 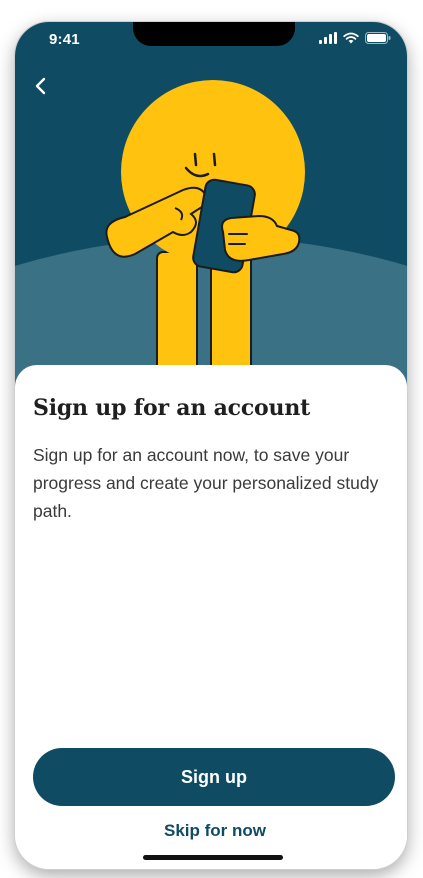 I want to click on back-button, so click(x=41, y=86).